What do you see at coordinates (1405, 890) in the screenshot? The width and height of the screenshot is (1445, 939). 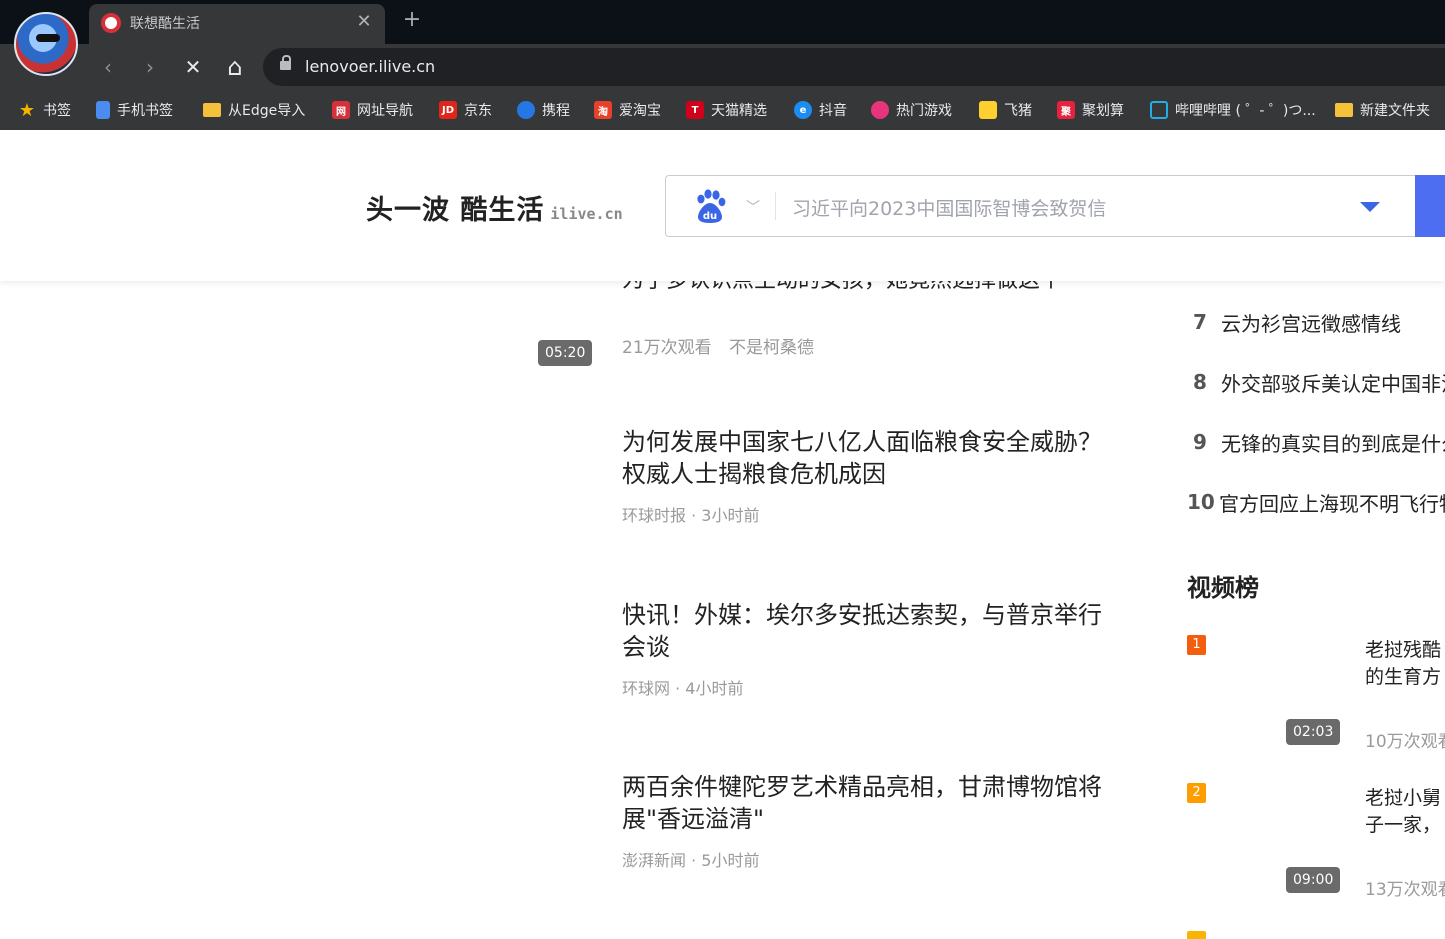 I see `view-count: 13万次观看` at bounding box center [1405, 890].